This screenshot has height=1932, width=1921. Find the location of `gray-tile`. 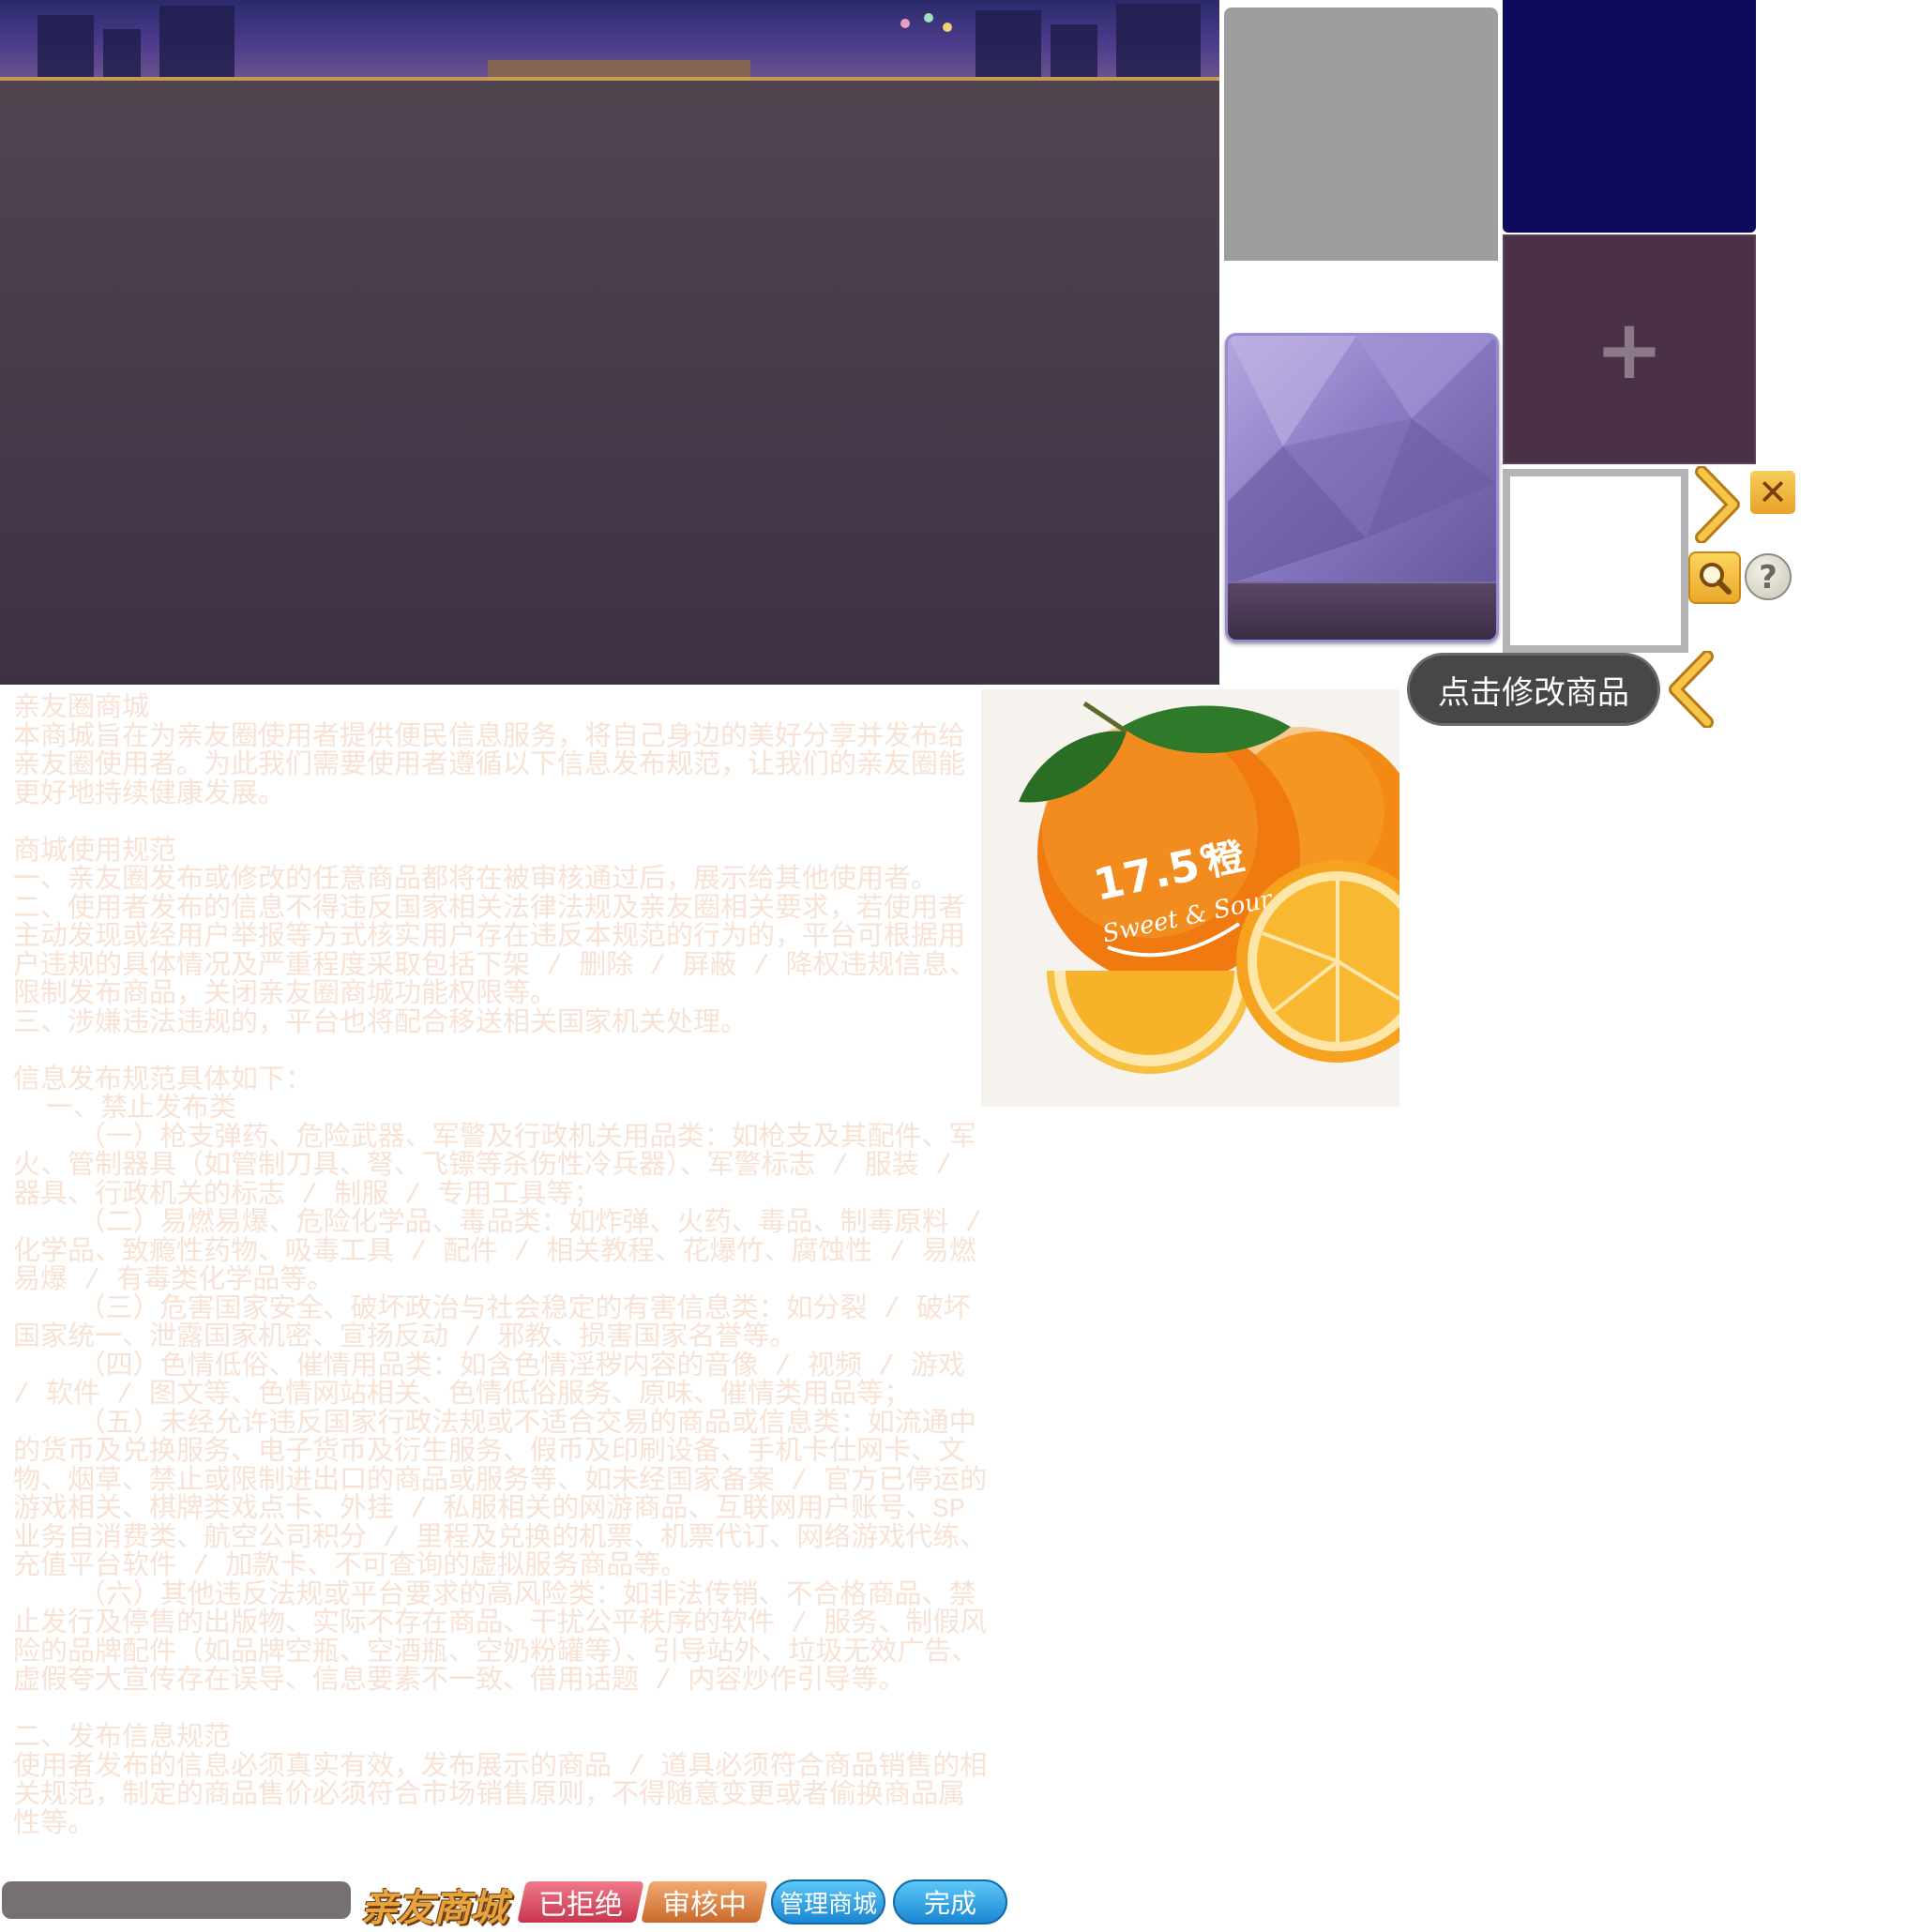

gray-tile is located at coordinates (1361, 134).